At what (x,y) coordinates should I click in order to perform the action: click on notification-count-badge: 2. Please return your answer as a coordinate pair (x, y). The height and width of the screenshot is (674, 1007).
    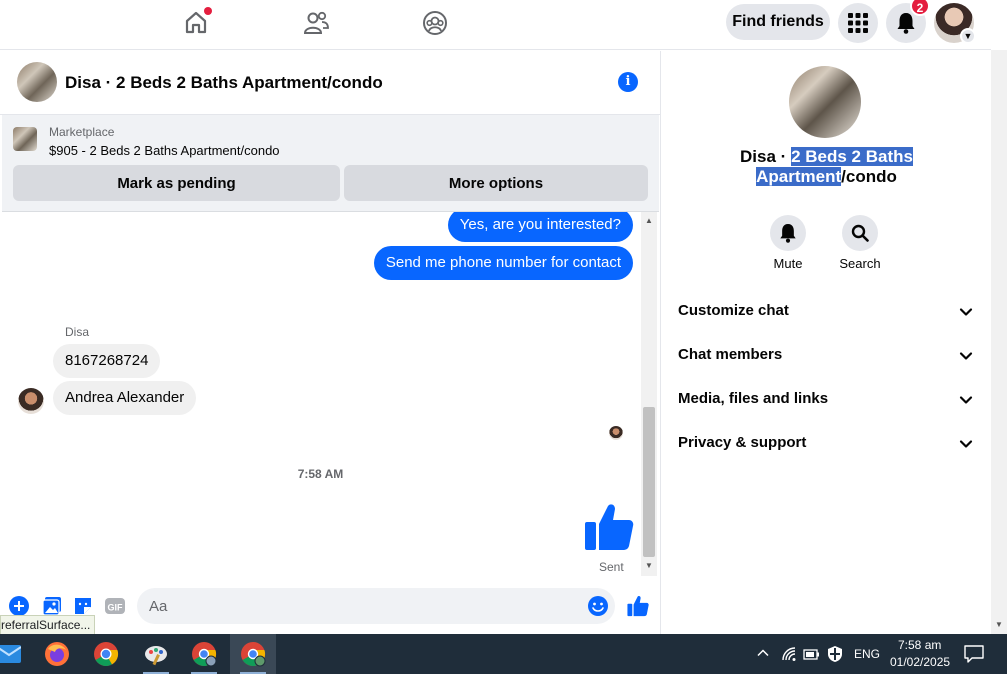
    Looking at the image, I should click on (920, 8).